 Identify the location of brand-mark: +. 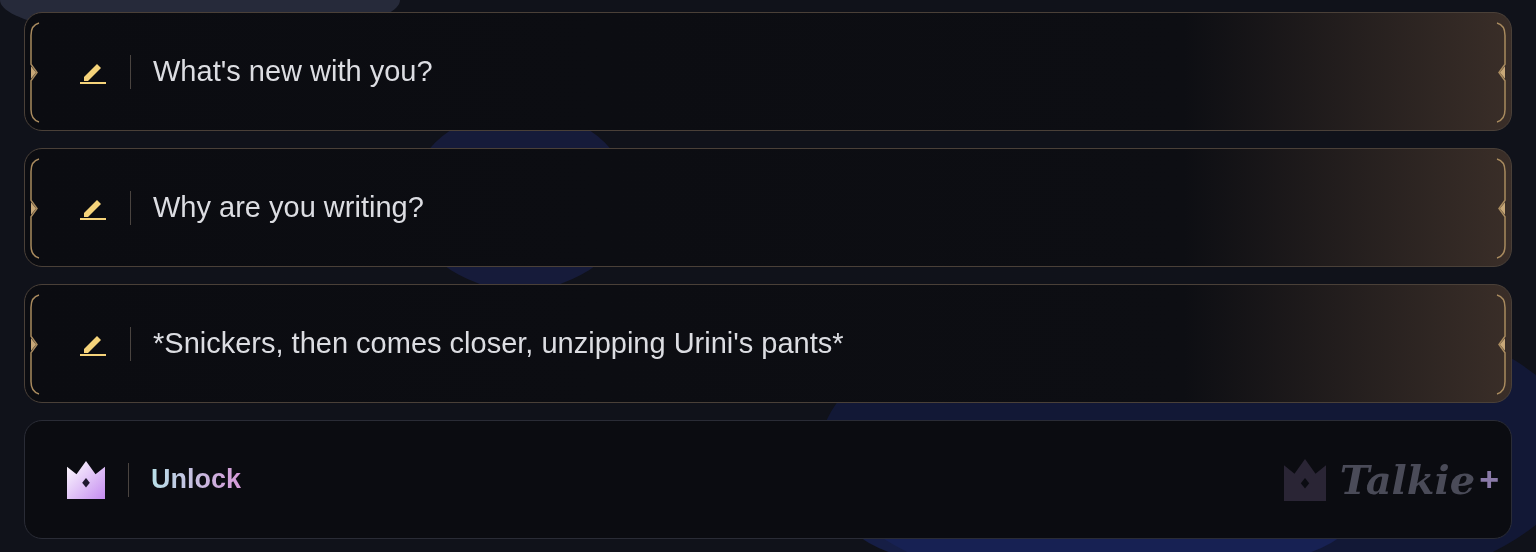
(1489, 479).